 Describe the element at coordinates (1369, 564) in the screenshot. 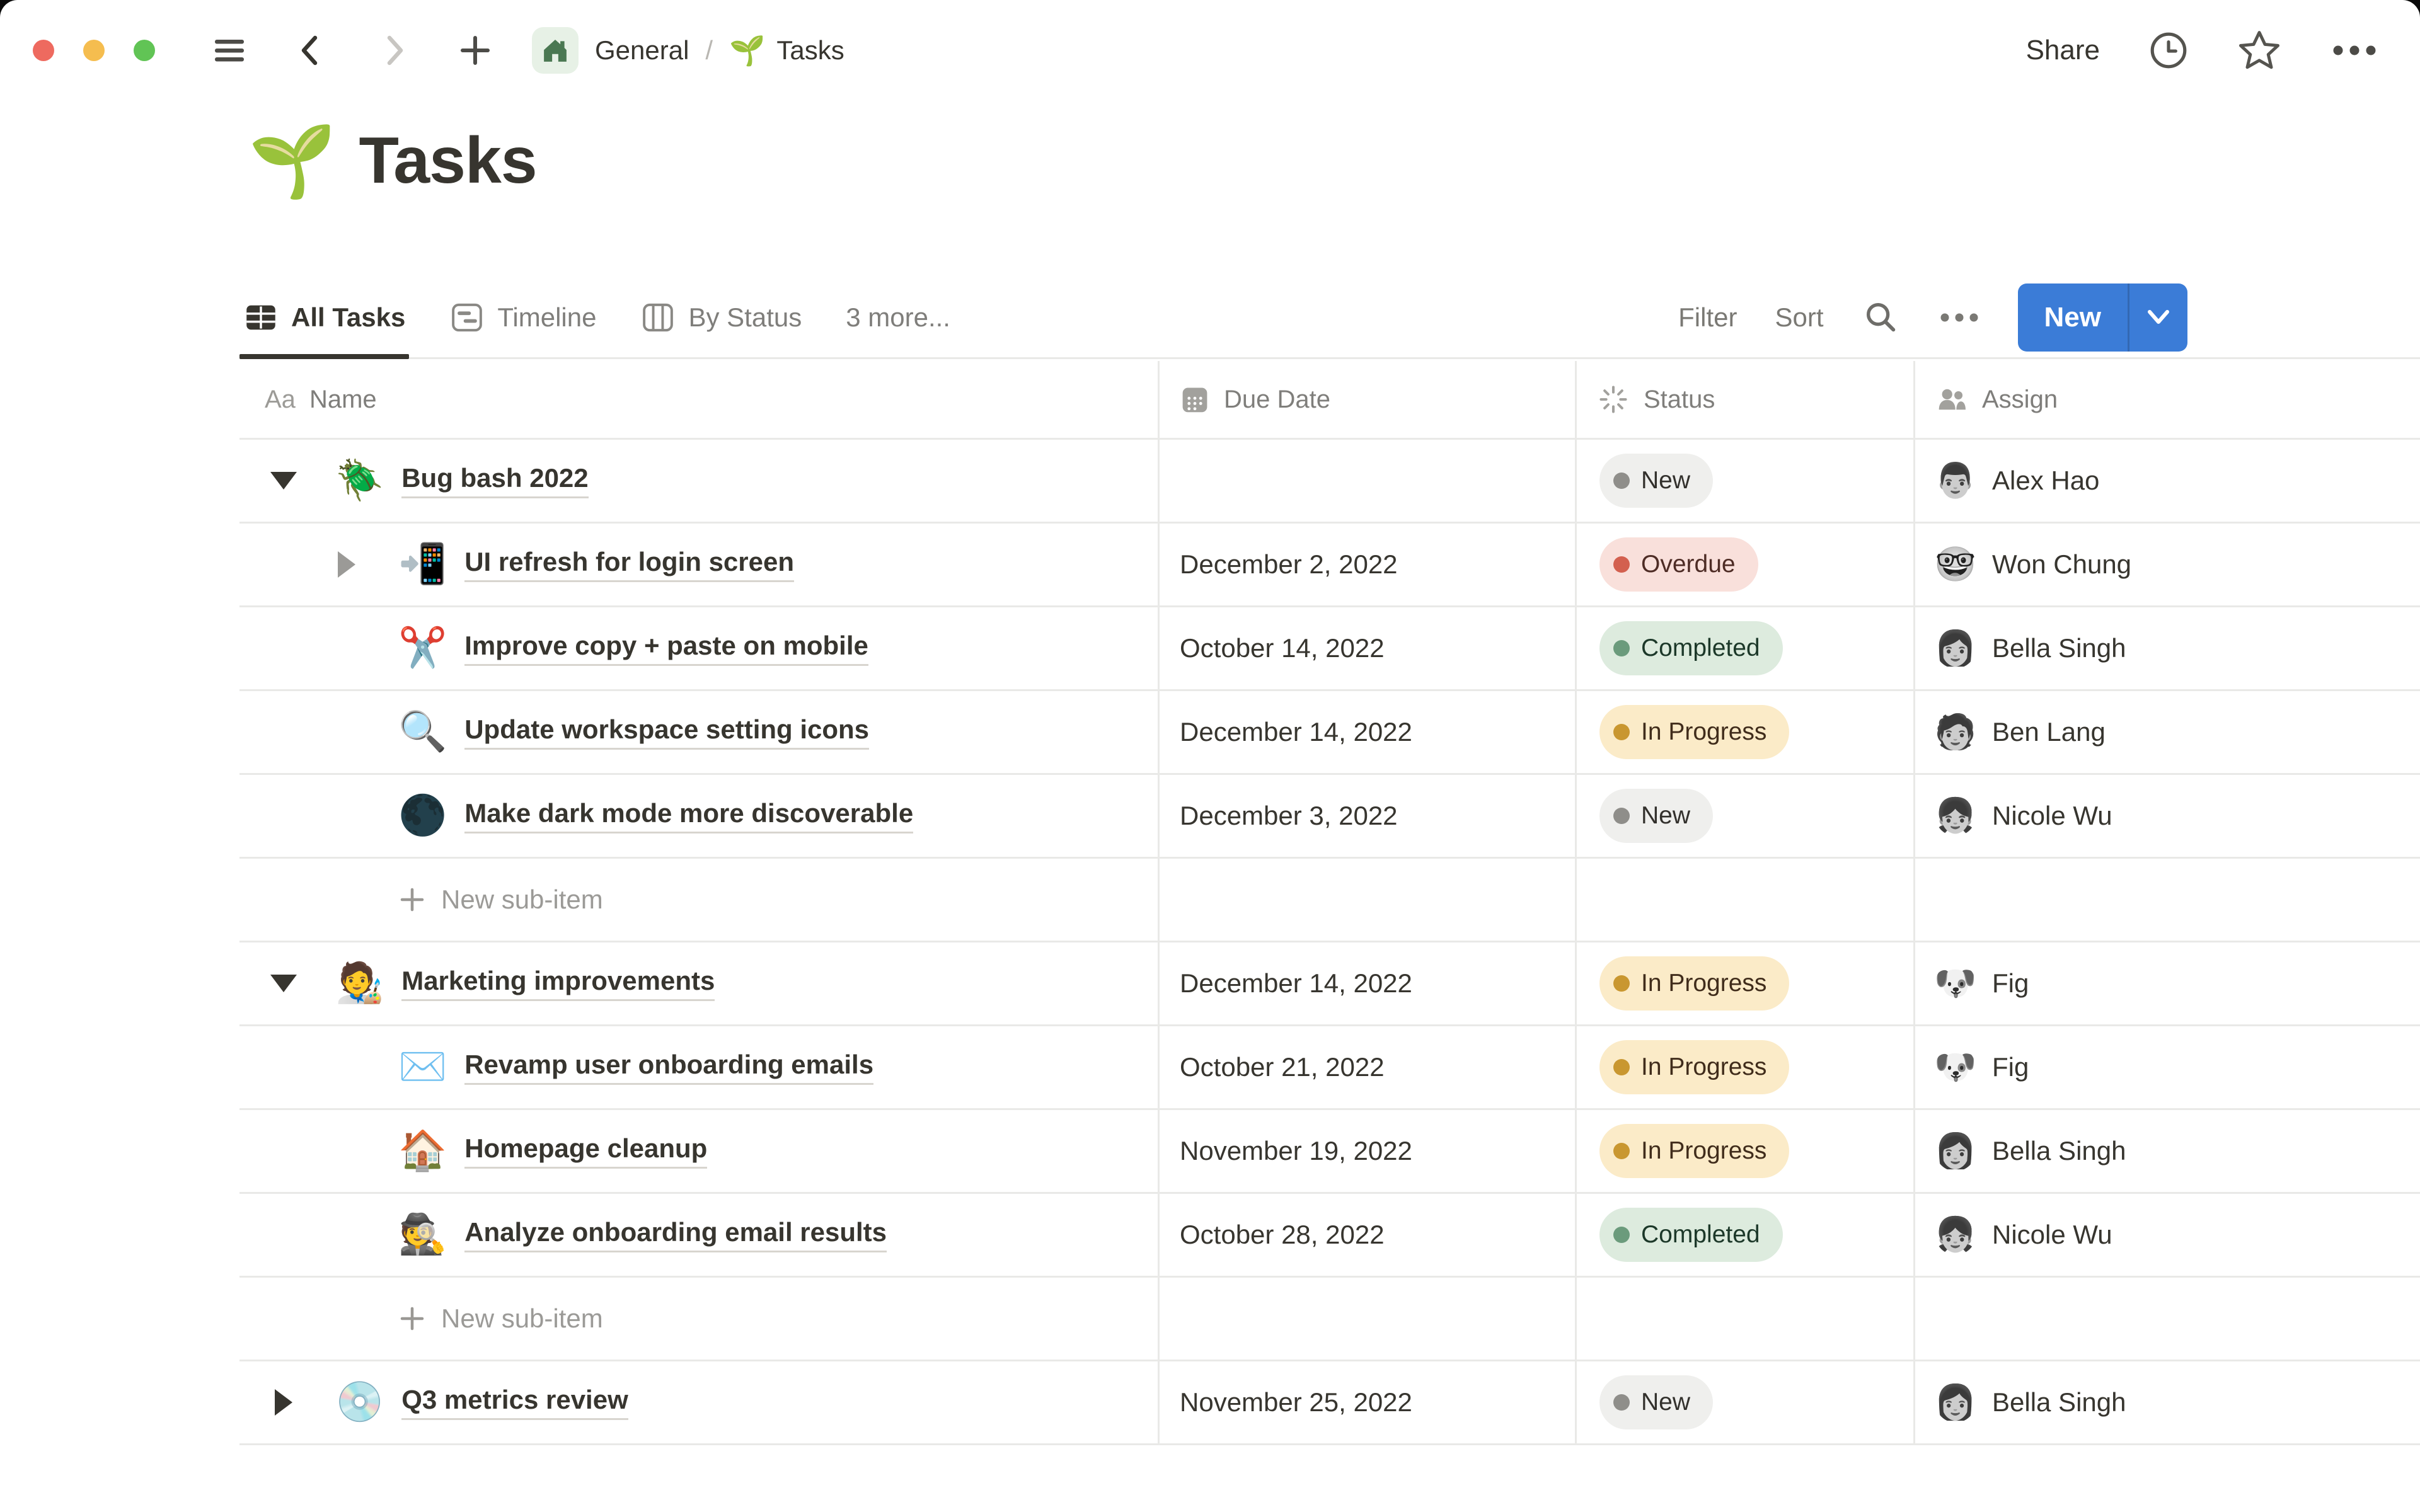

I see `due-date-cell: December 2, 2022` at that location.